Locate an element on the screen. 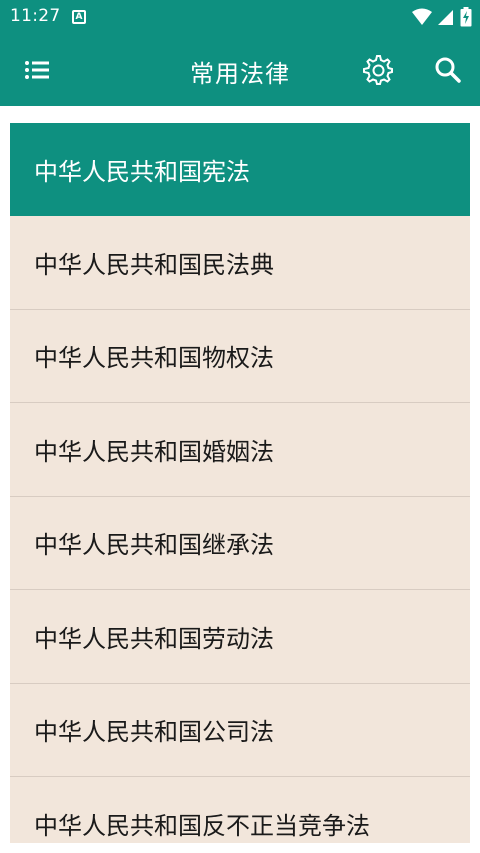 This screenshot has width=480, height=853. status-bar: 11:27 A is located at coordinates (240, 17).